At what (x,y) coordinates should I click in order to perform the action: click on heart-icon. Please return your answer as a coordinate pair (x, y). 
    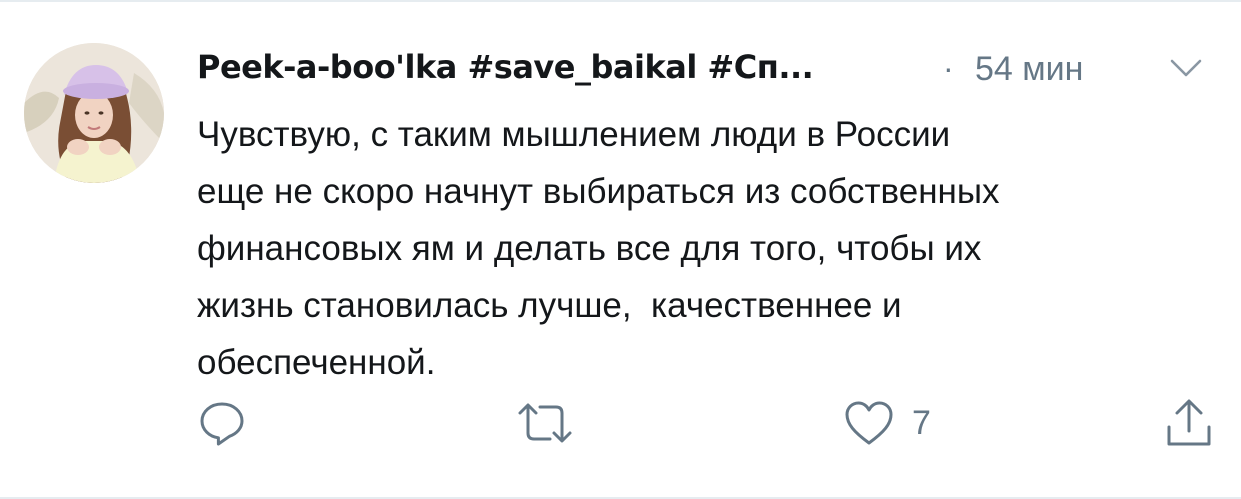
    Looking at the image, I should click on (869, 423).